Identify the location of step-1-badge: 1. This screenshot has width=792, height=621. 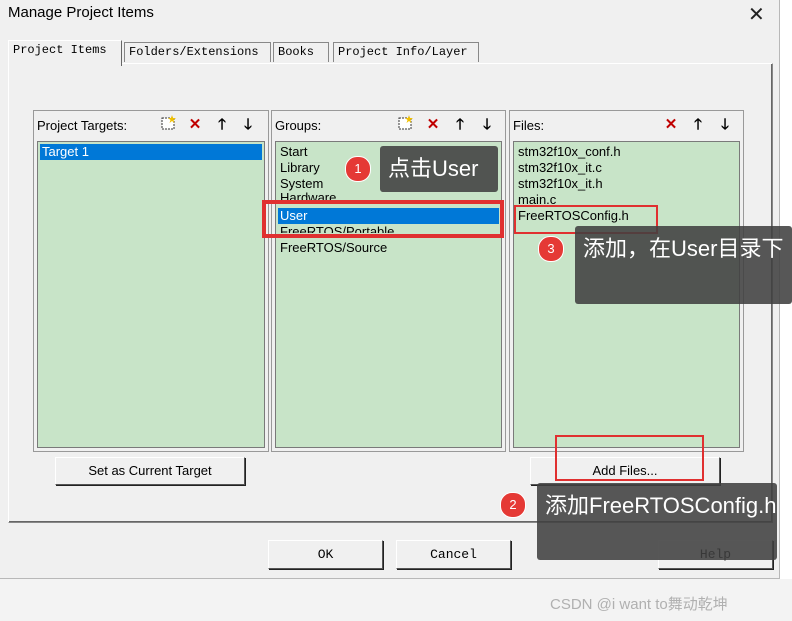
(358, 169).